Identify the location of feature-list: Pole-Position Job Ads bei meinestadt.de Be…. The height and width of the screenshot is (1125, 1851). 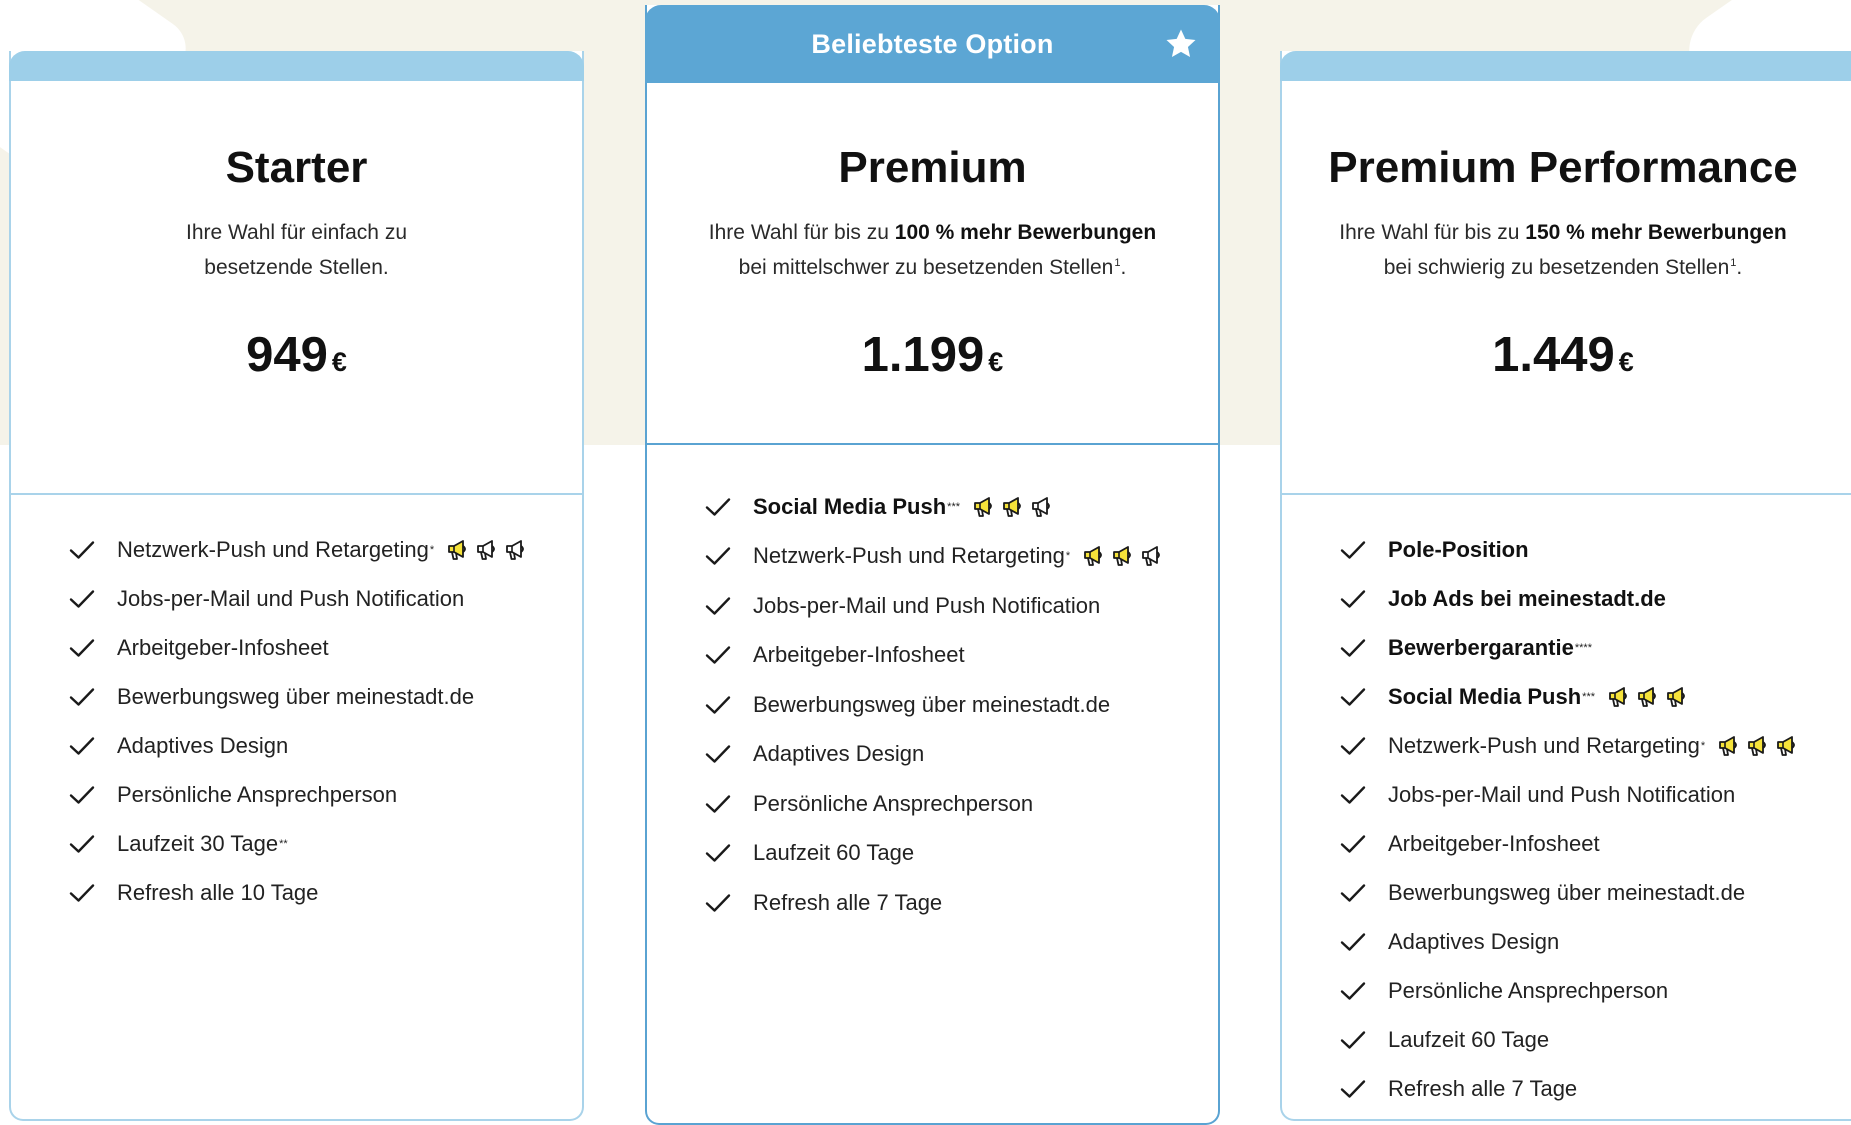
(1595, 819).